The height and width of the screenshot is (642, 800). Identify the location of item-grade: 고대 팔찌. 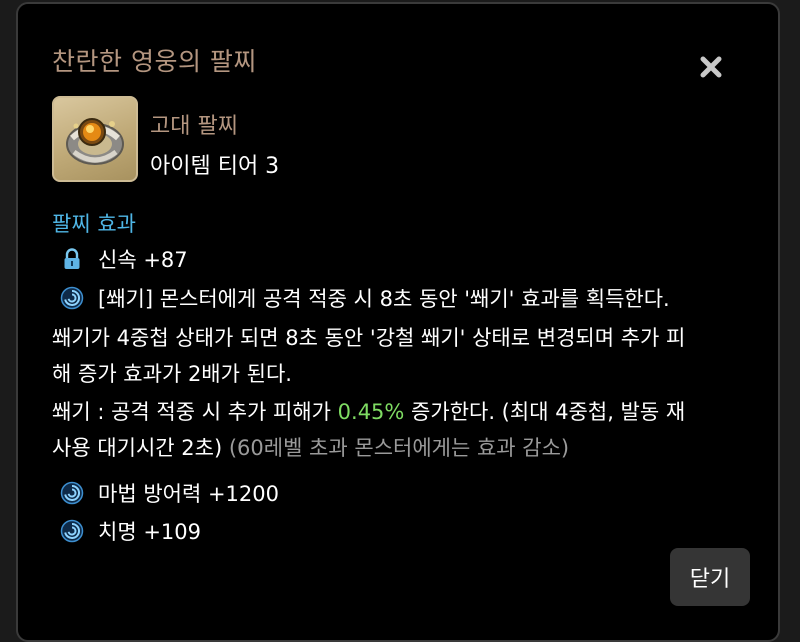
(194, 126).